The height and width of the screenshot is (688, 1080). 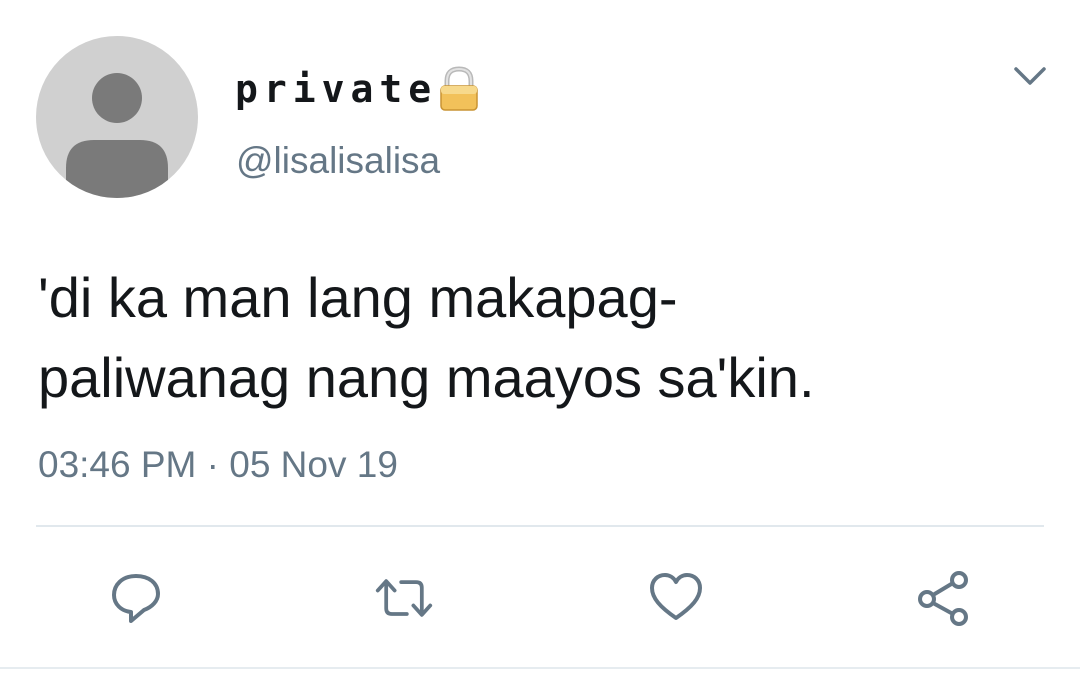 I want to click on chevron-down-icon, so click(x=1030, y=76).